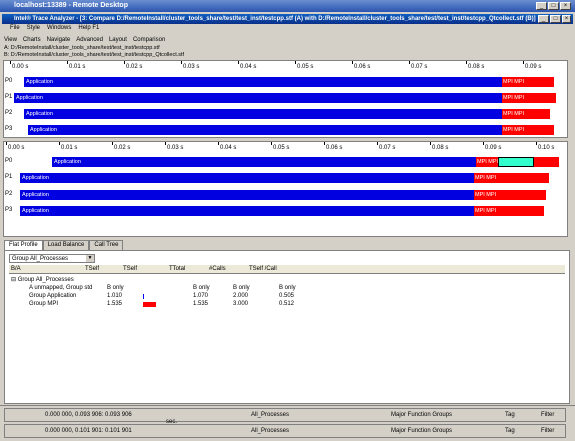 Image resolution: width=575 pixels, height=441 pixels. I want to click on col-calls: #Calls, so click(217, 269).